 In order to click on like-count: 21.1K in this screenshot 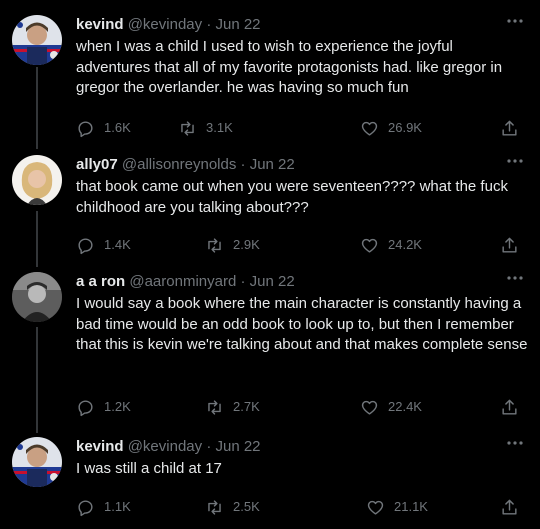, I will do `click(411, 506)`.